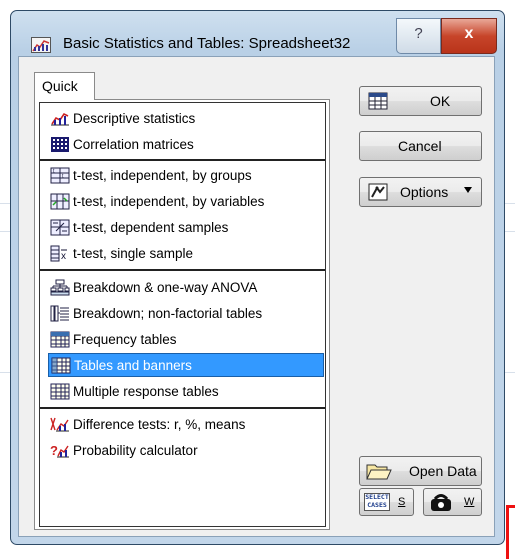 The width and height of the screenshot is (515, 559). I want to click on list-item-label: Frequency tables, so click(125, 339).